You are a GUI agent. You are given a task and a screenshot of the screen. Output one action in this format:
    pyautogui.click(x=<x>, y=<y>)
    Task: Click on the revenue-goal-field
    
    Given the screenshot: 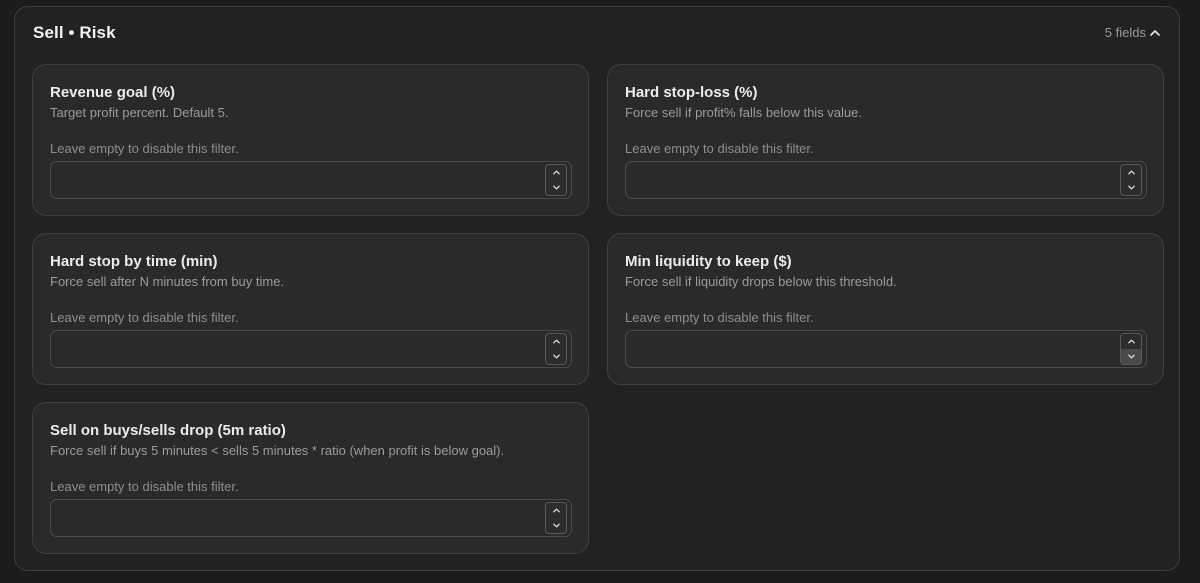 What is the action you would take?
    pyautogui.click(x=311, y=180)
    